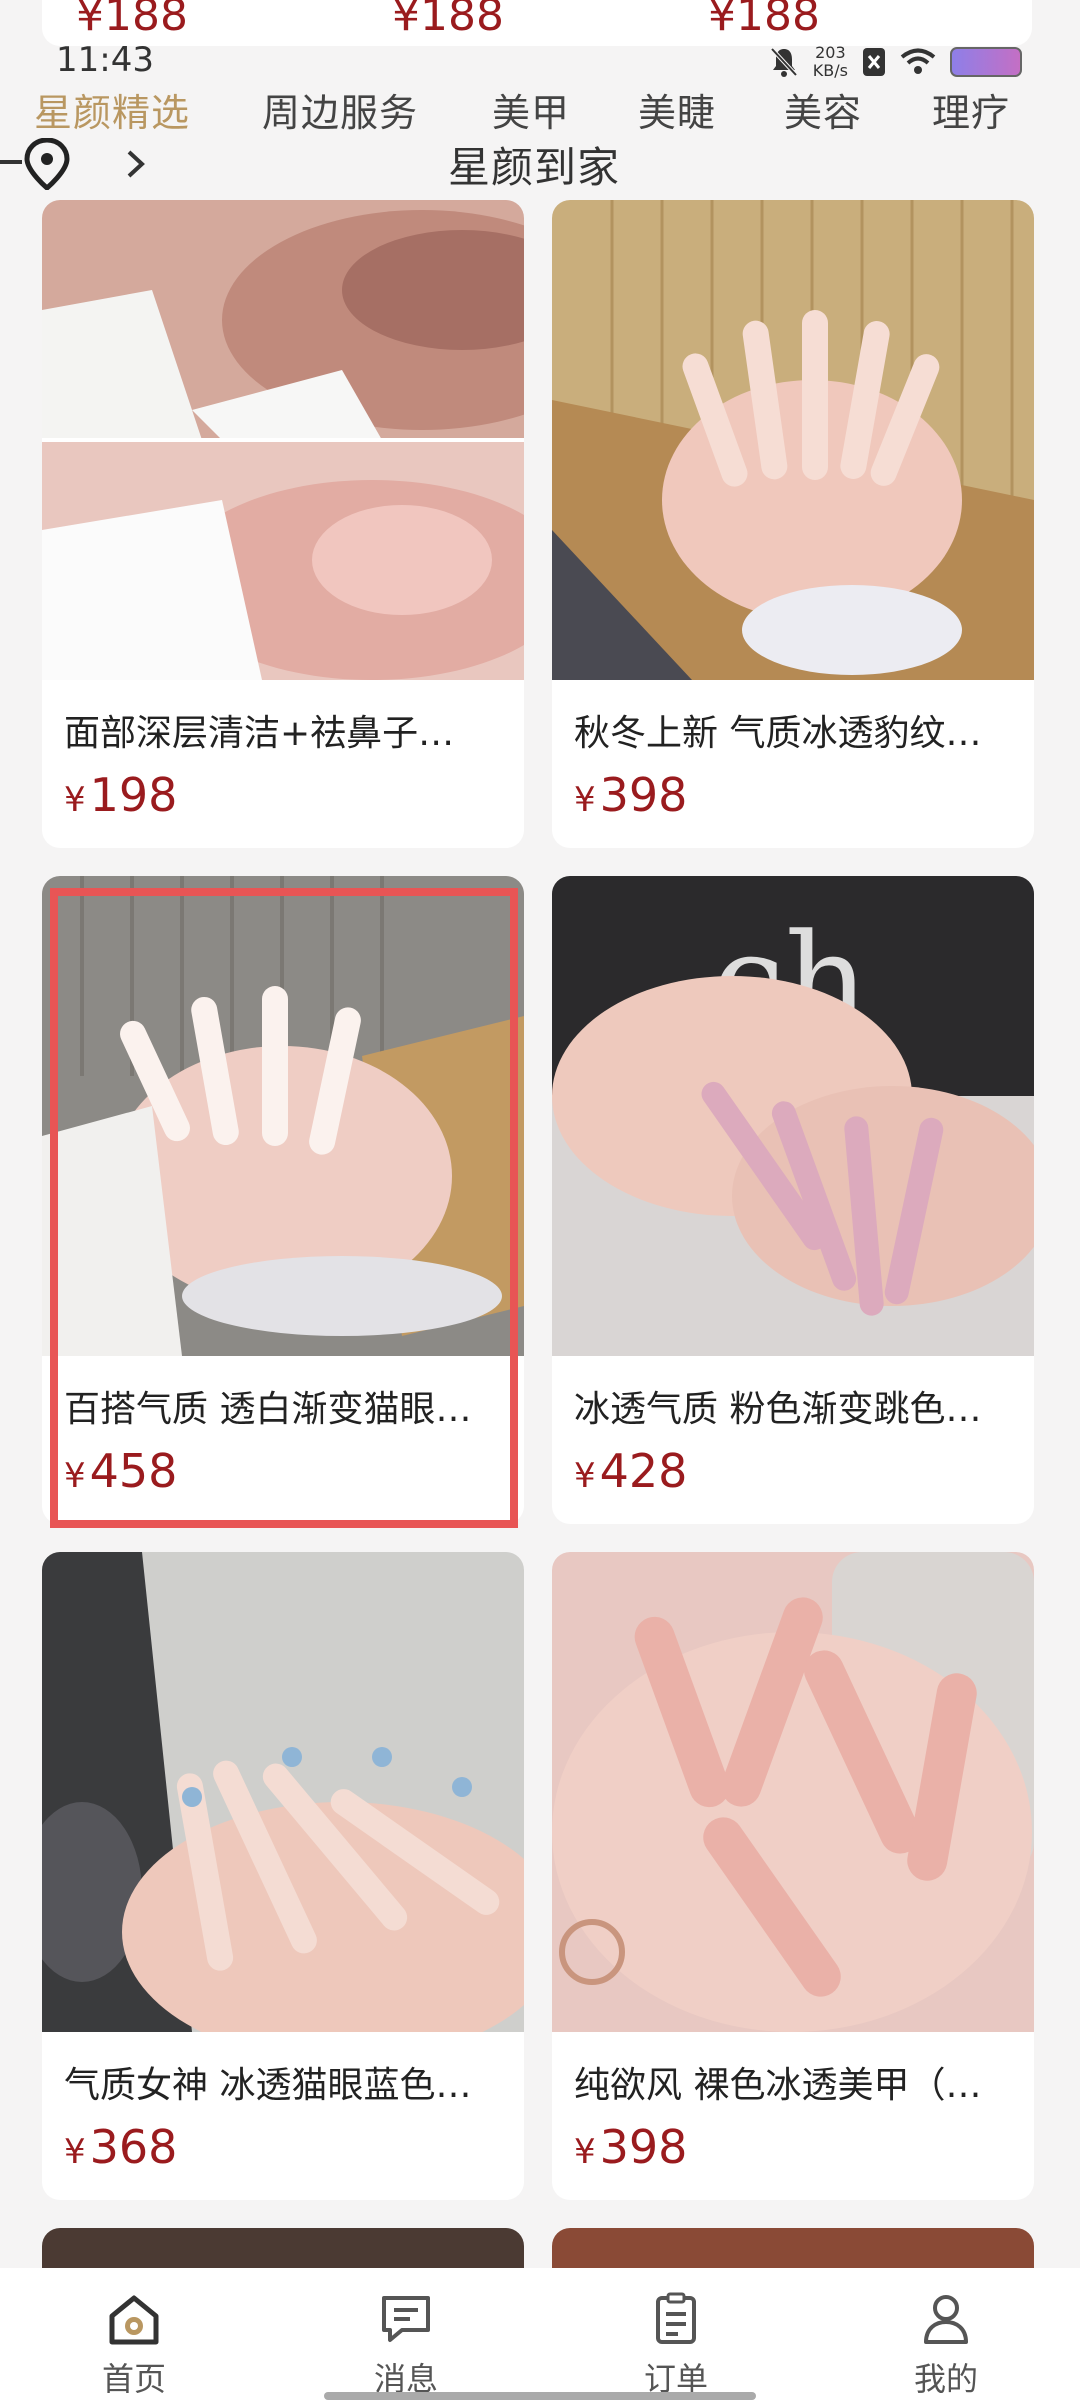 This screenshot has width=1080, height=2408. I want to click on product-image-facial, so click(283, 440).